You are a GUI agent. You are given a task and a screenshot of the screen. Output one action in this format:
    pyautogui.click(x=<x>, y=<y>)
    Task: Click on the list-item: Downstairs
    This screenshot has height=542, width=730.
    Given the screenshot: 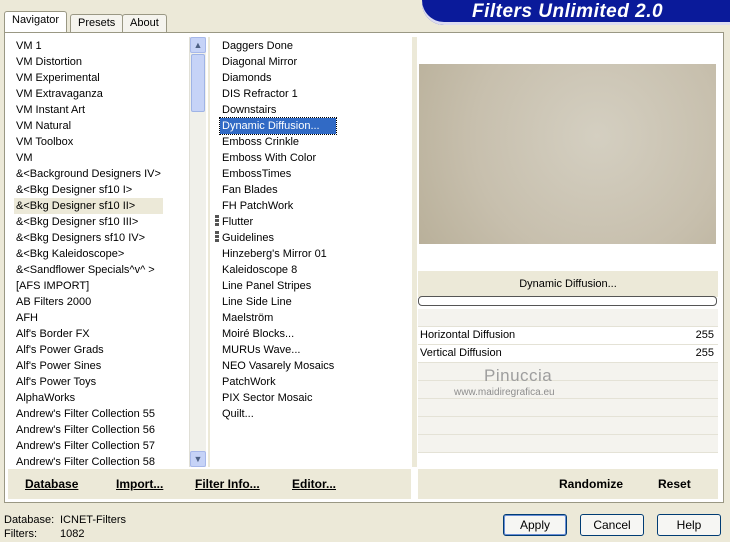 What is the action you would take?
    pyautogui.click(x=278, y=110)
    